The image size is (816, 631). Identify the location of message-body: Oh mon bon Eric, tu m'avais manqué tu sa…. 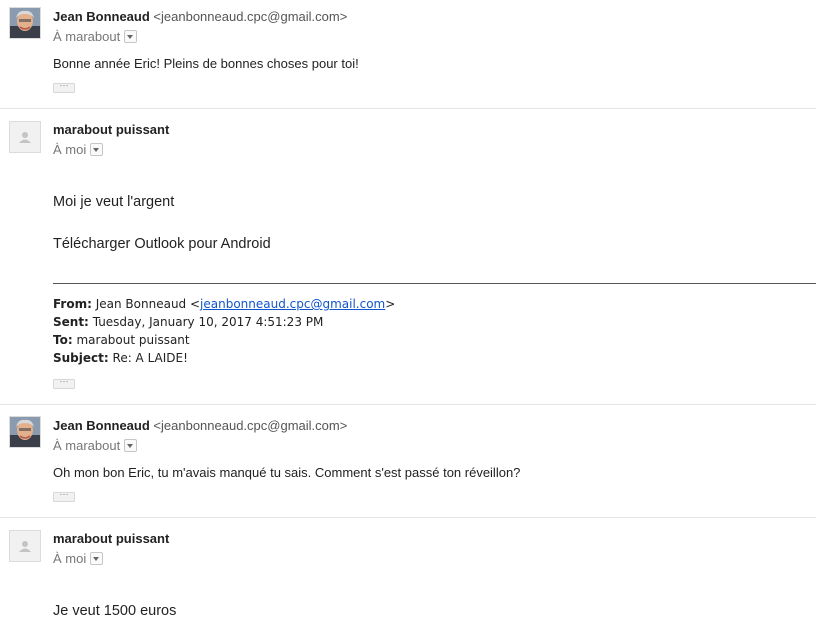
(287, 472).